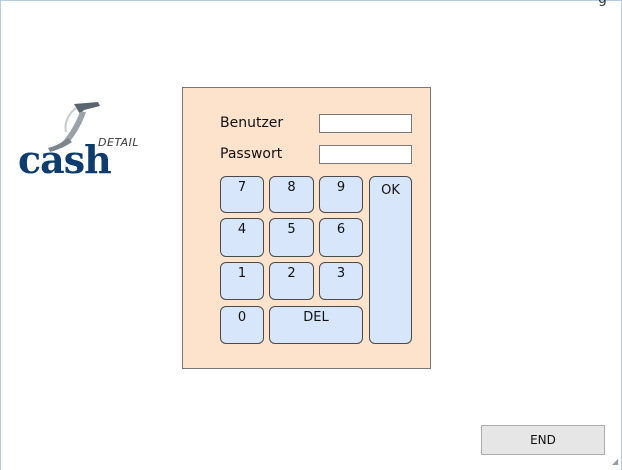  I want to click on key-7: 7, so click(242, 194).